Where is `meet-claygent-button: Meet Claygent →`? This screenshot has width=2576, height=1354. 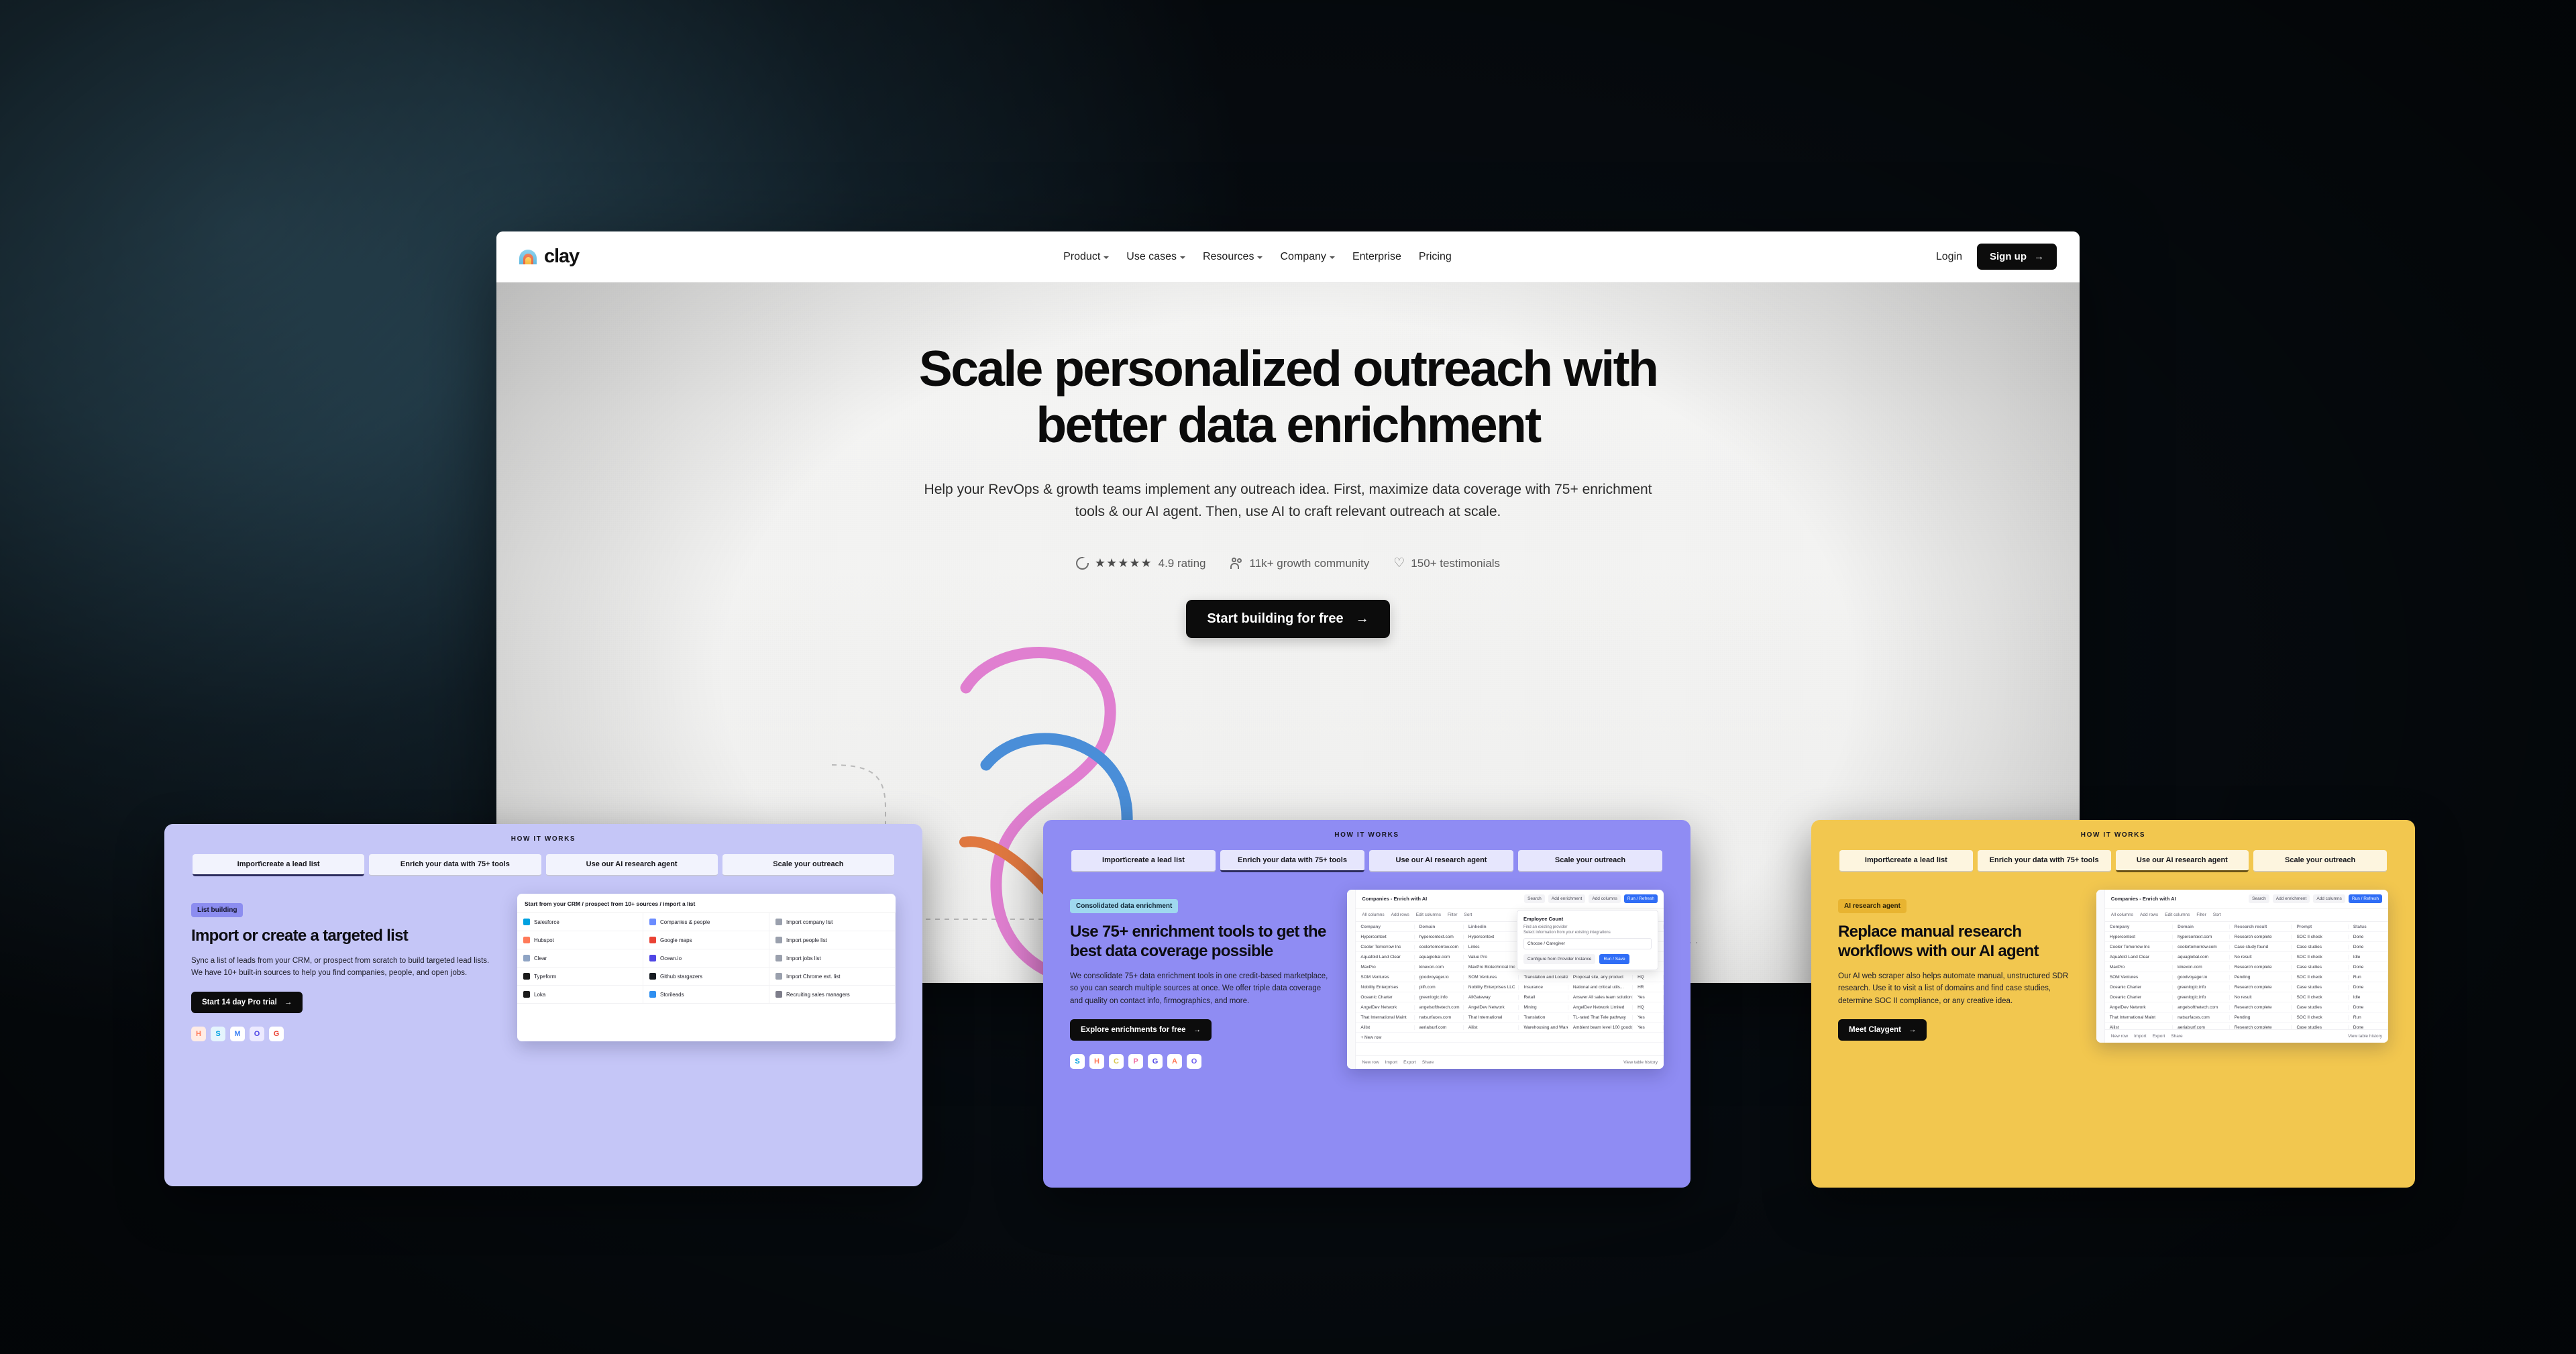 meet-claygent-button: Meet Claygent → is located at coordinates (1882, 1030).